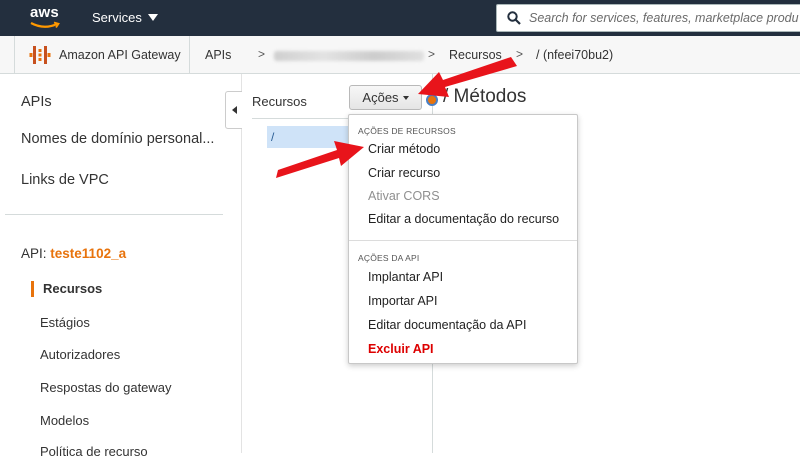  I want to click on api-heading: API: teste1102_a, so click(73, 253).